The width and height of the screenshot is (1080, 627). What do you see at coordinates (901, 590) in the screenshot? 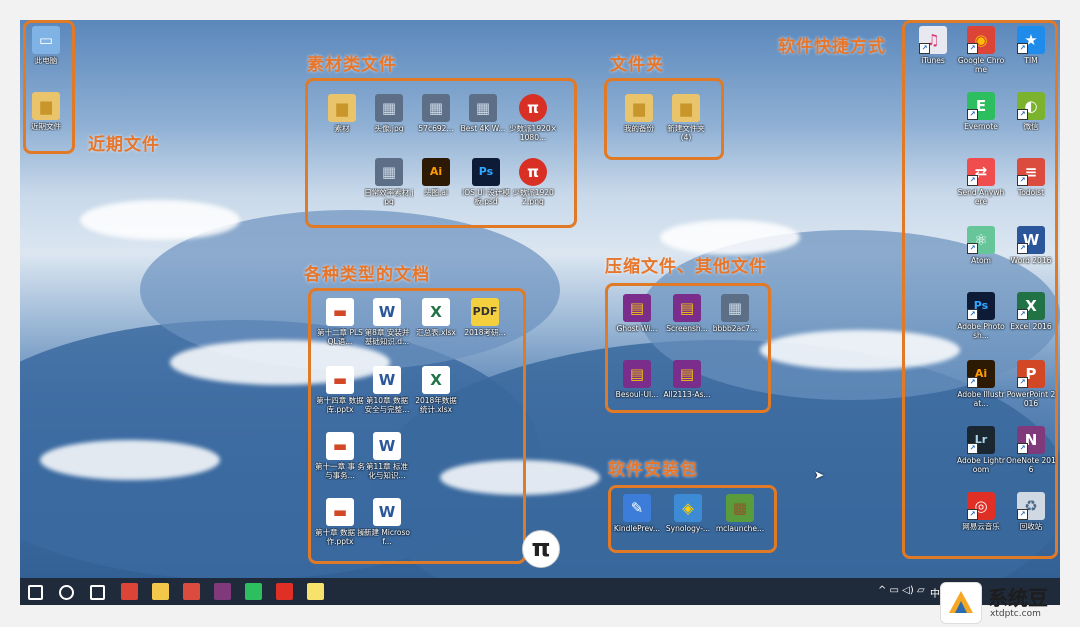
I see `tray-icons: ^ ▭ ◁) ▱` at bounding box center [901, 590].